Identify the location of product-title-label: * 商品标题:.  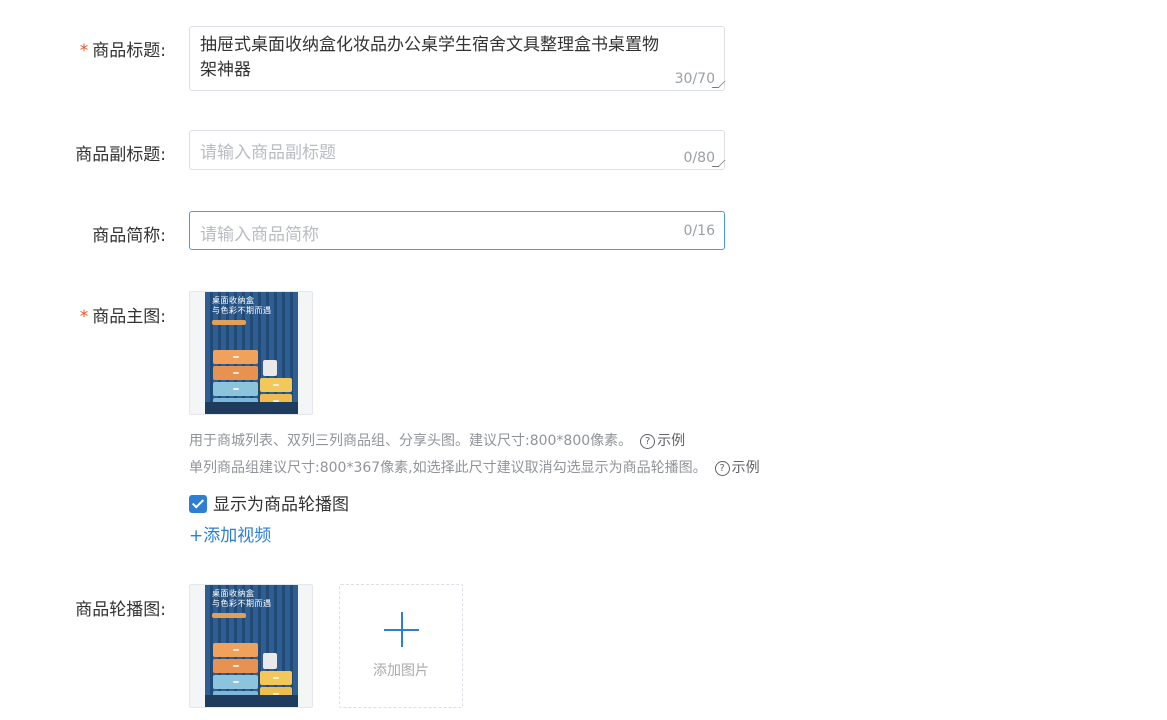
(123, 48).